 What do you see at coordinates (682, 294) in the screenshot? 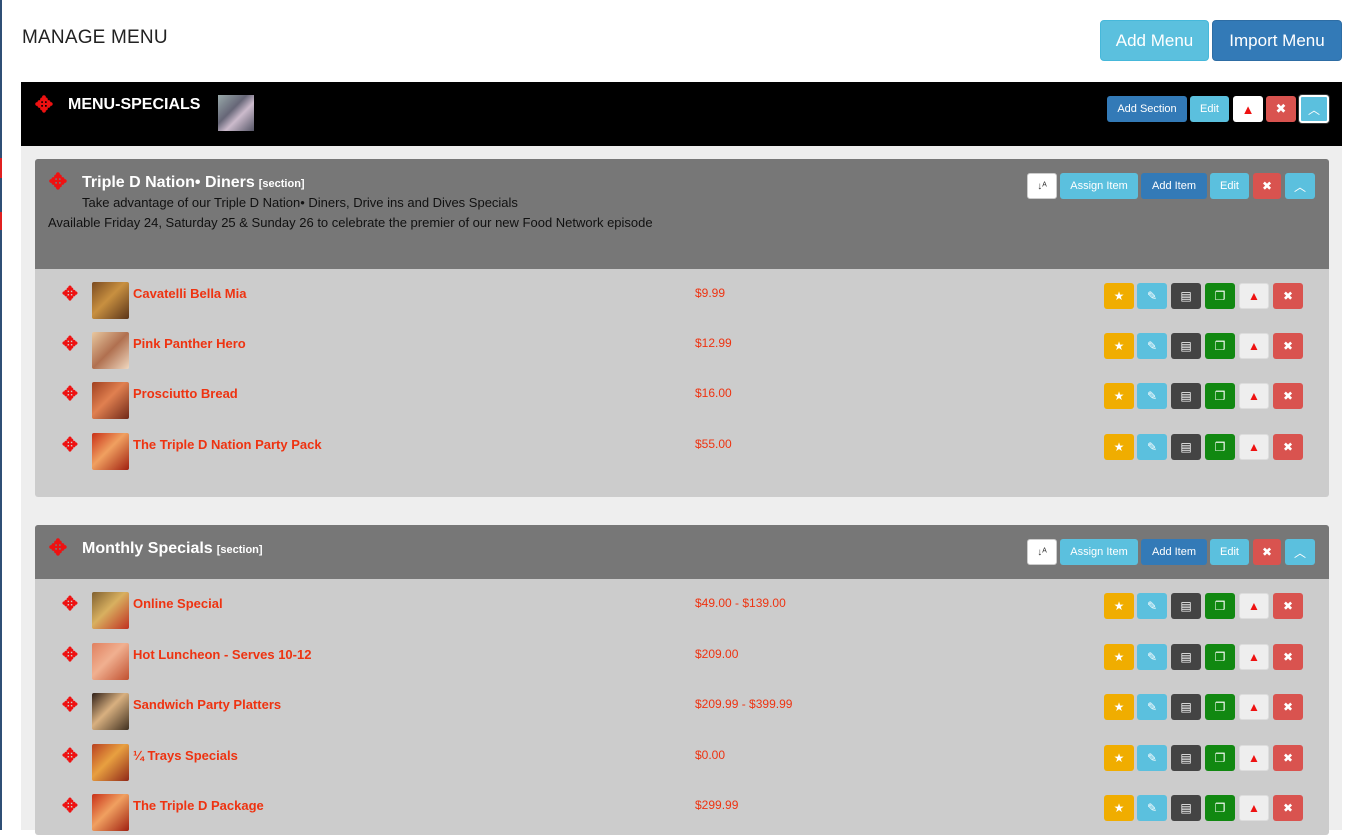
I see `list-item: ✥ Cavatelli Bella Mia $9.99 ★ ✎ ▤ ❐ ▲ ✖` at bounding box center [682, 294].